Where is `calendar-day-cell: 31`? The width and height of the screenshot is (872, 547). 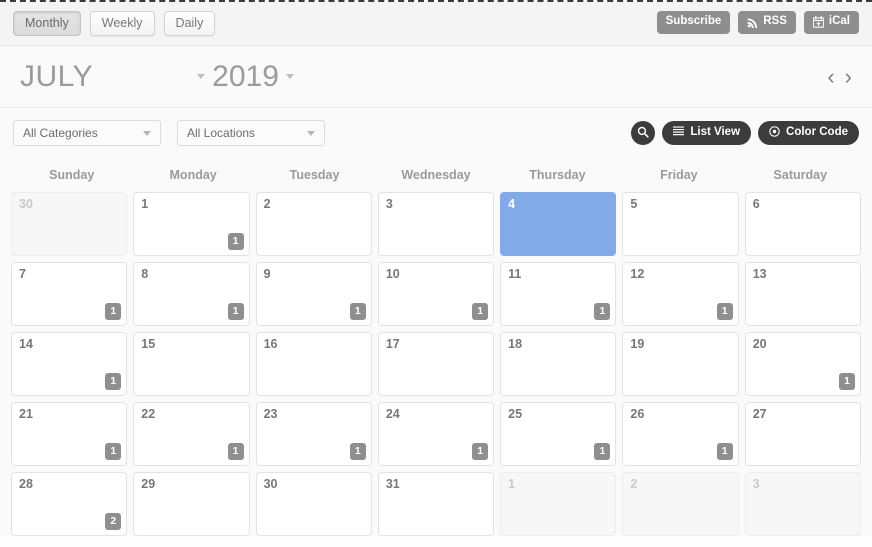 calendar-day-cell: 31 is located at coordinates (436, 504).